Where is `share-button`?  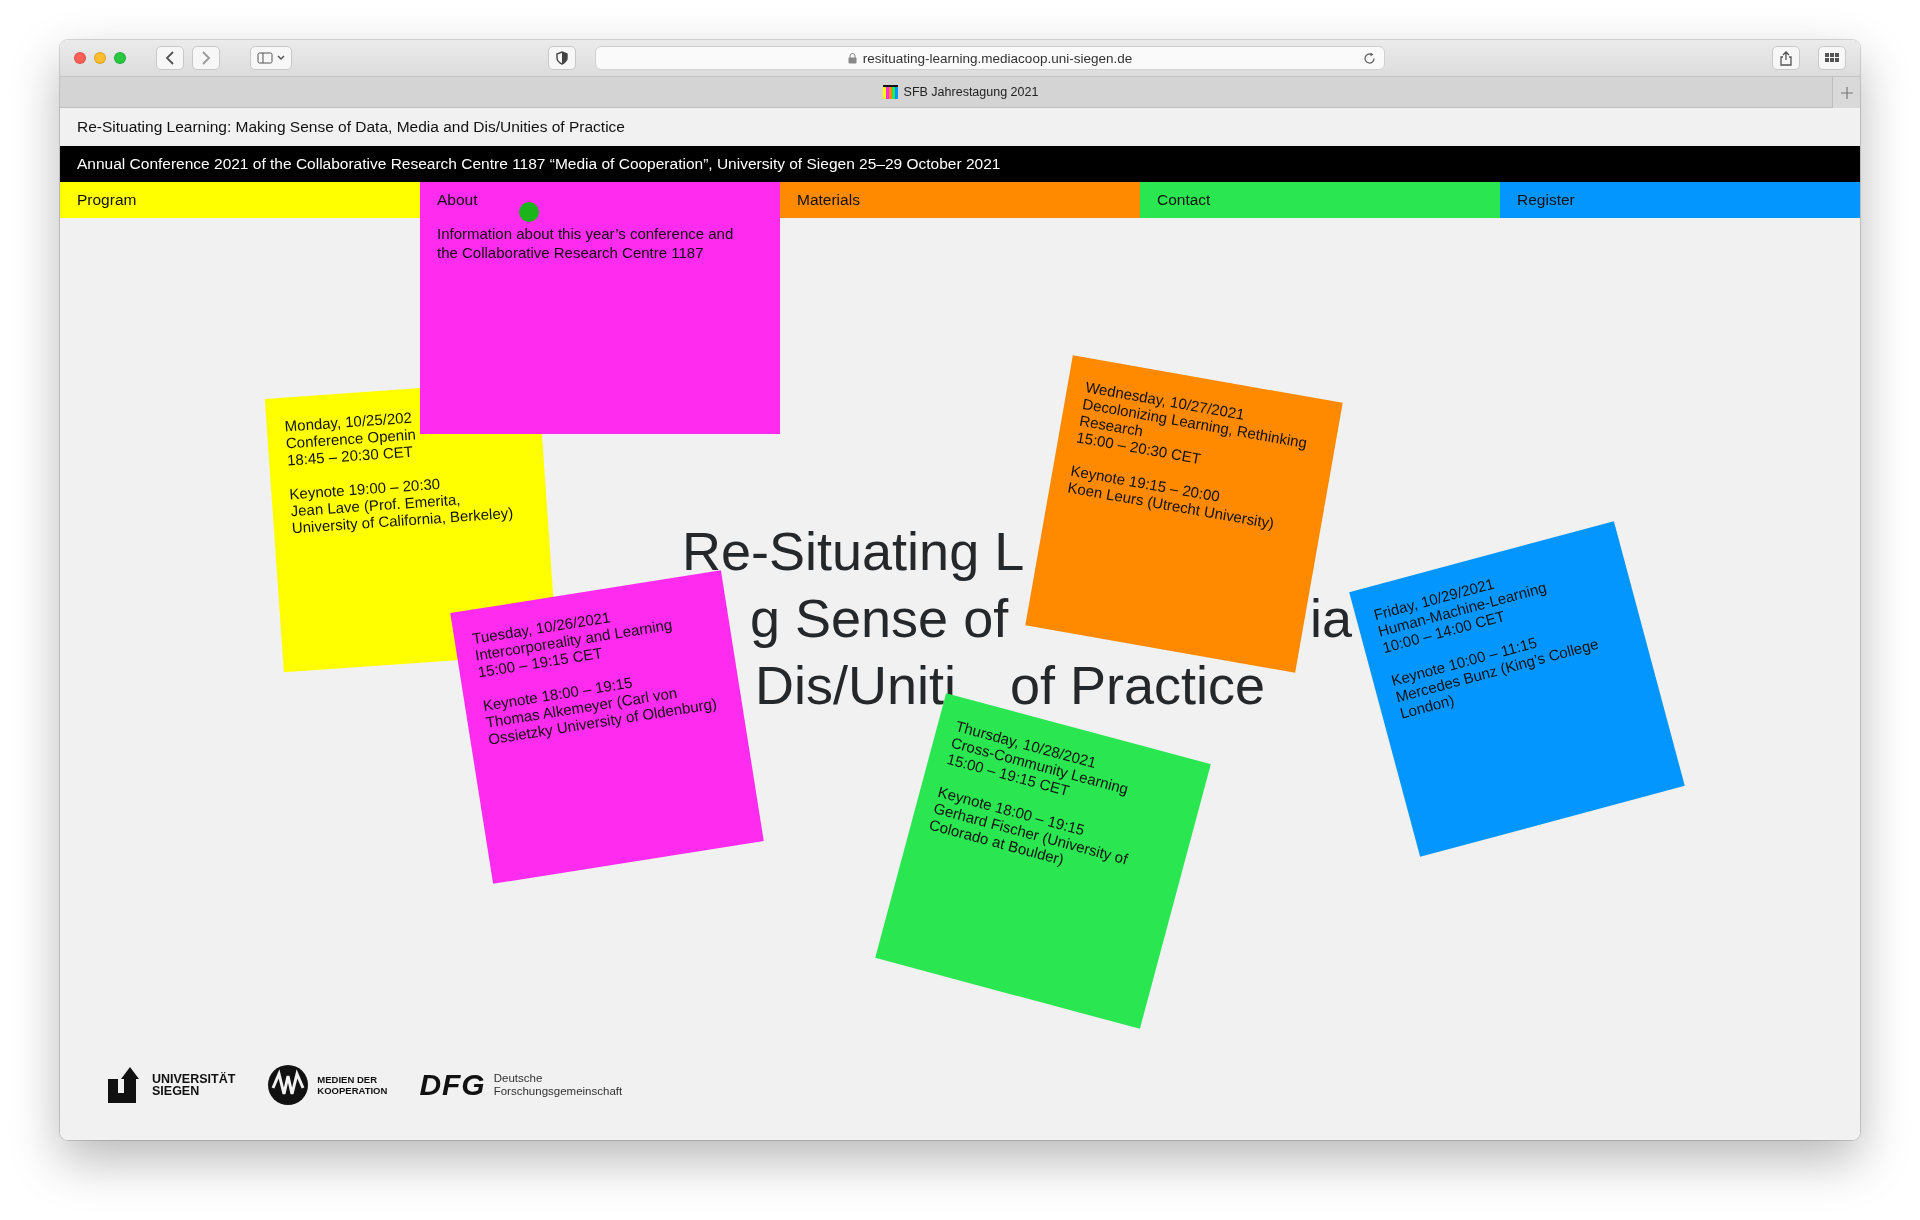
share-button is located at coordinates (1786, 58).